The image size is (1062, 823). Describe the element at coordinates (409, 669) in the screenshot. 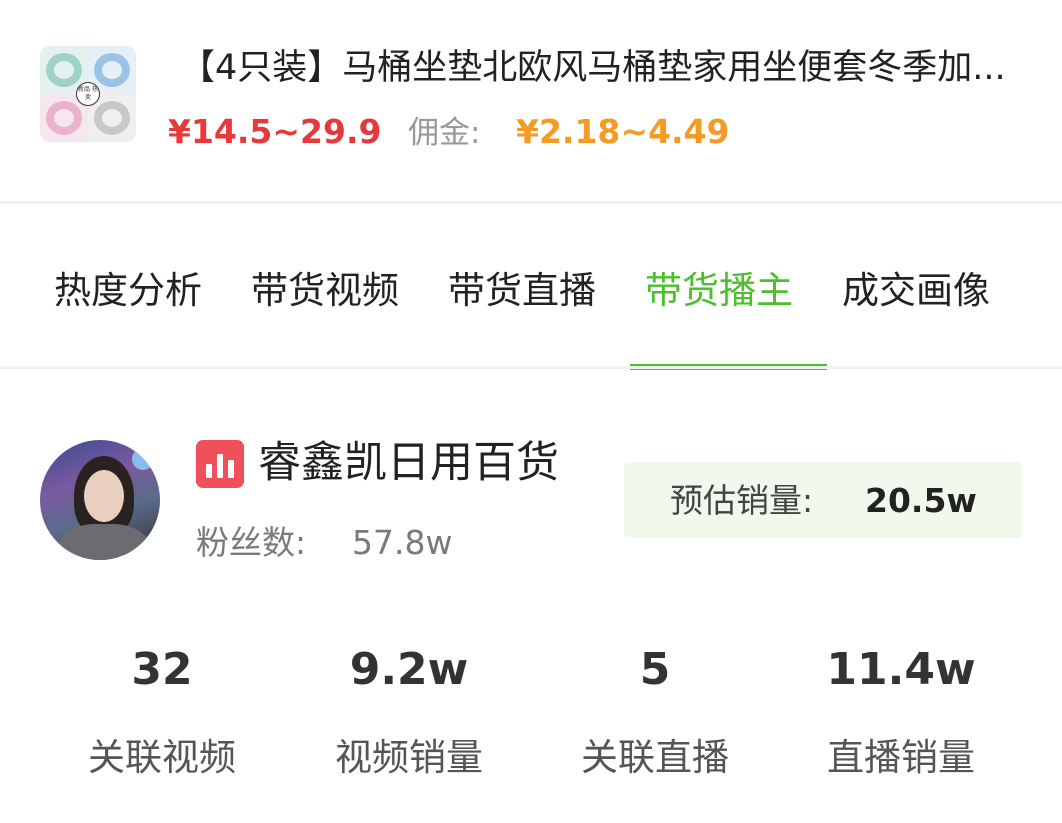

I see `stat-value: 9.2w` at that location.